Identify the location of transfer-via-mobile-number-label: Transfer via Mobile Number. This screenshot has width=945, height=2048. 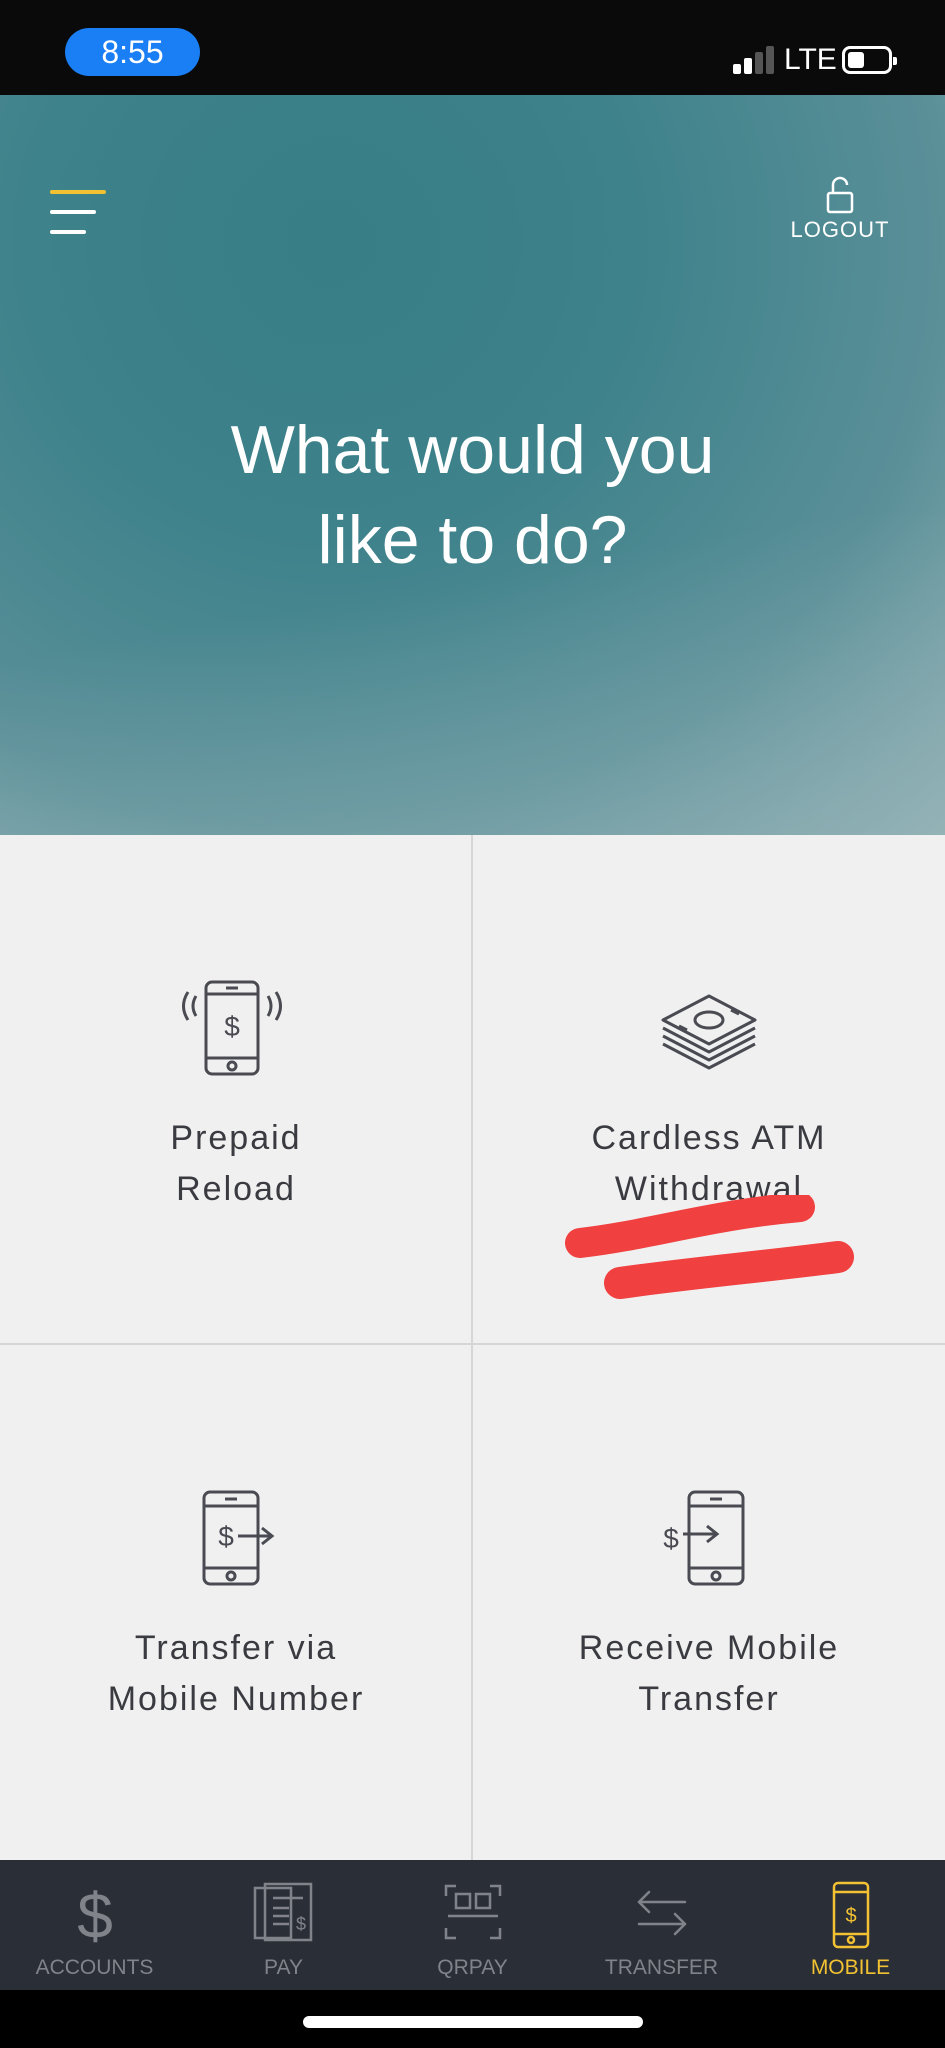
(236, 1673).